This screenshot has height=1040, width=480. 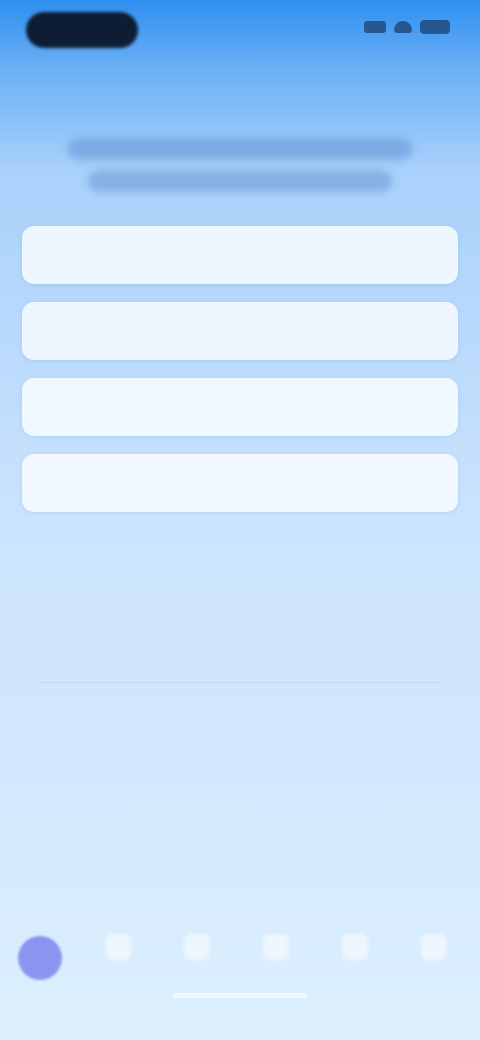 What do you see at coordinates (276, 947) in the screenshot?
I see `nav-item-3-icon` at bounding box center [276, 947].